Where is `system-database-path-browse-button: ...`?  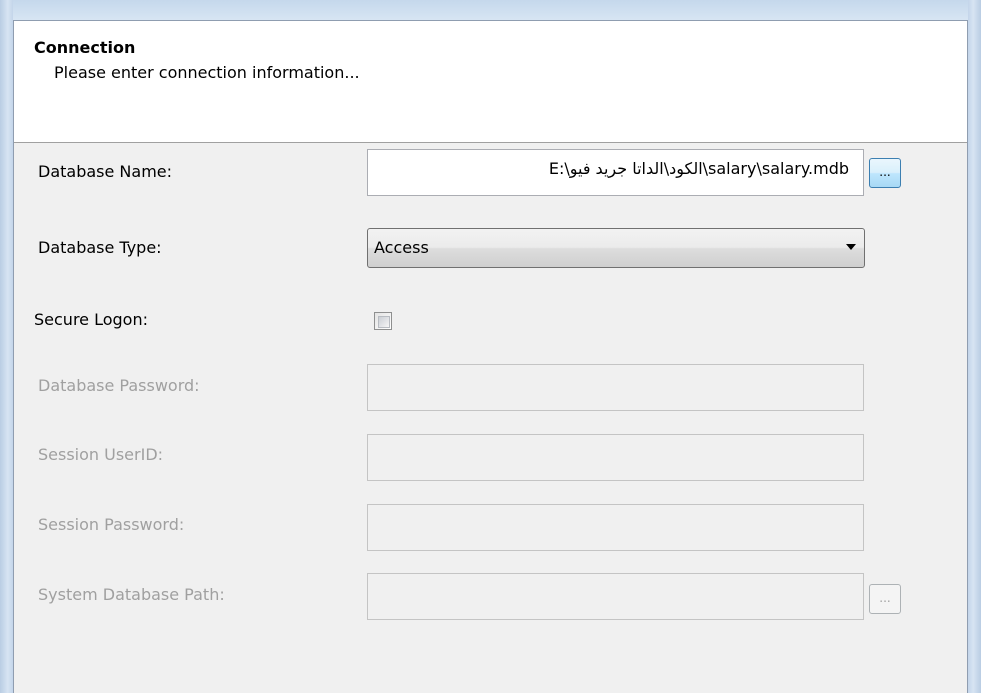
system-database-path-browse-button: ... is located at coordinates (885, 599).